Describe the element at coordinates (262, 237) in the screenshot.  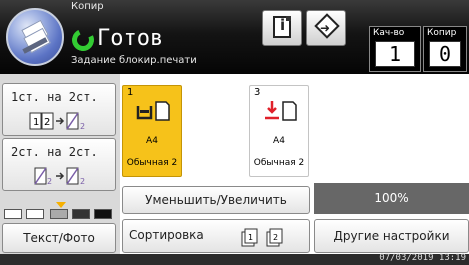
I see `sort-icon: 1 2` at that location.